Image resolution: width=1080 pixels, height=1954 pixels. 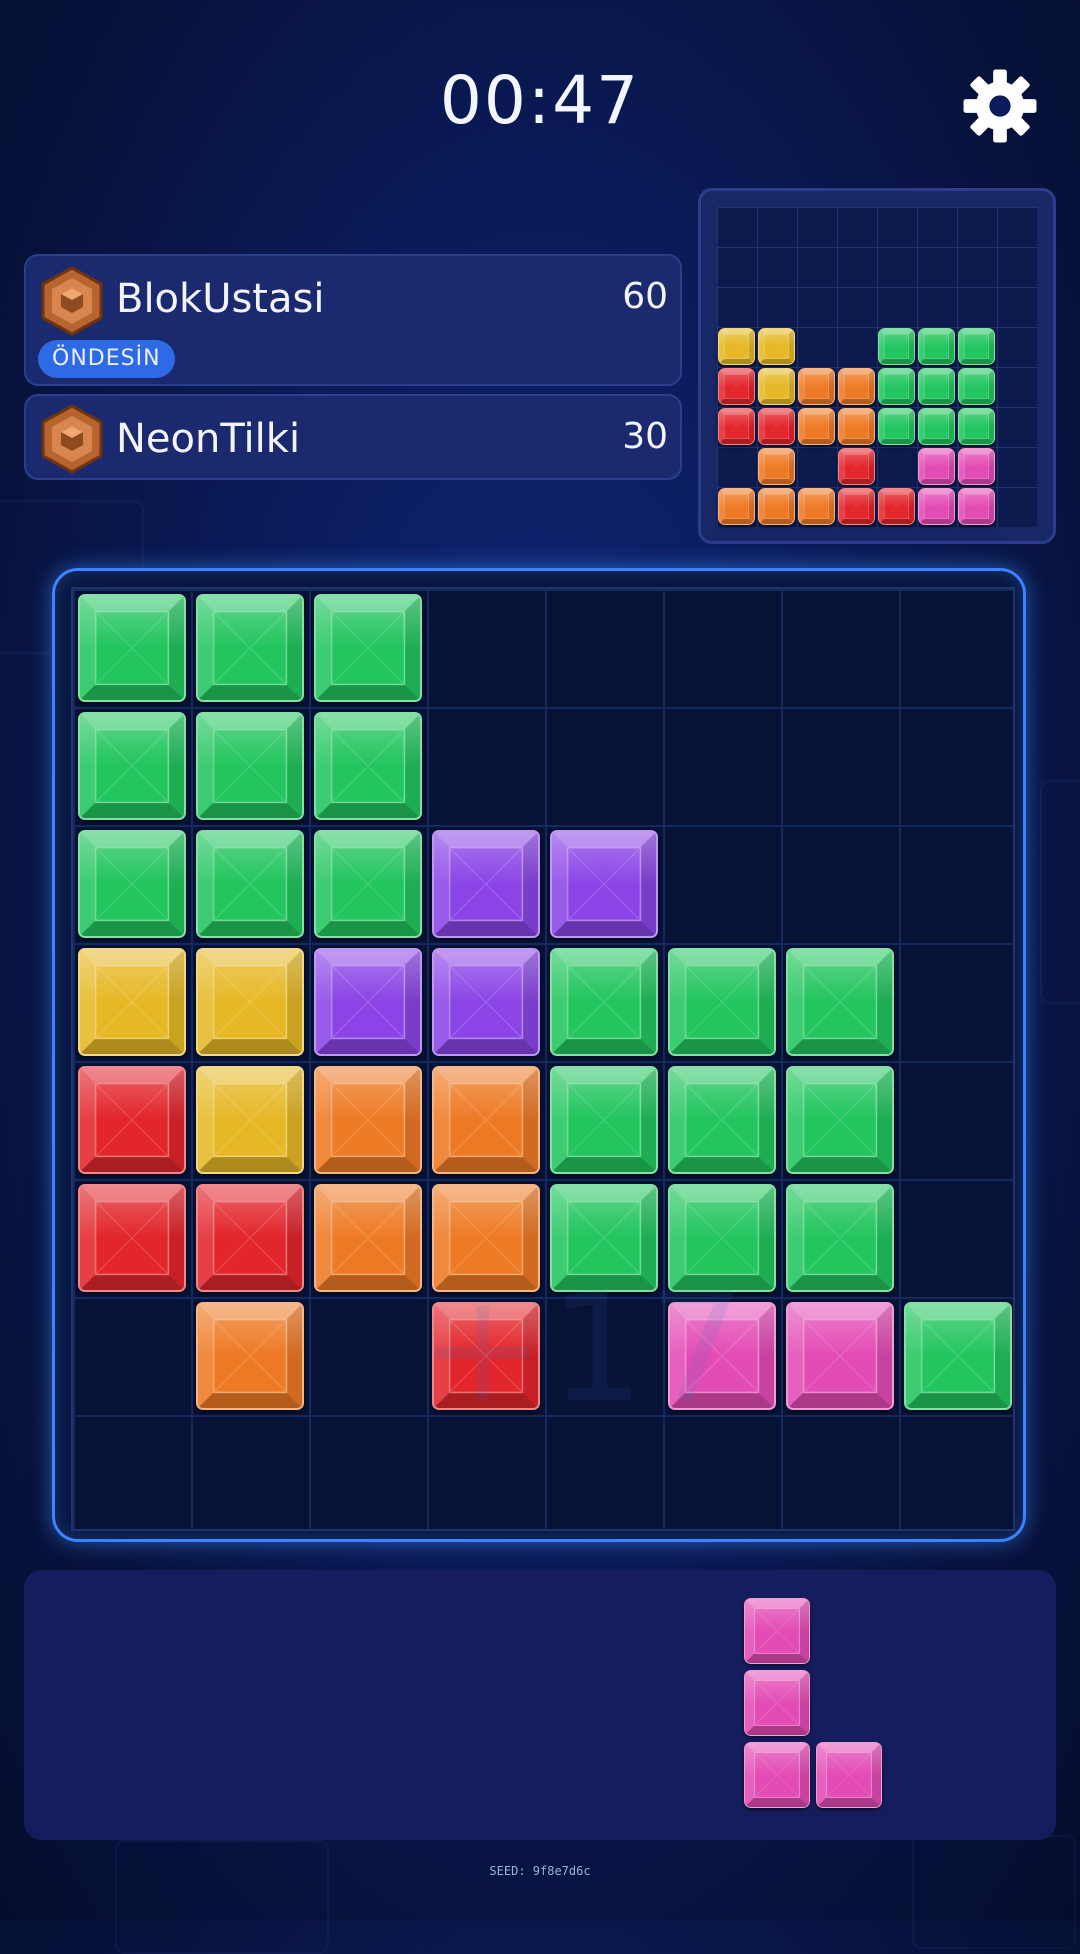 What do you see at coordinates (220, 299) in the screenshot?
I see `player-name: BlokUstasi` at bounding box center [220, 299].